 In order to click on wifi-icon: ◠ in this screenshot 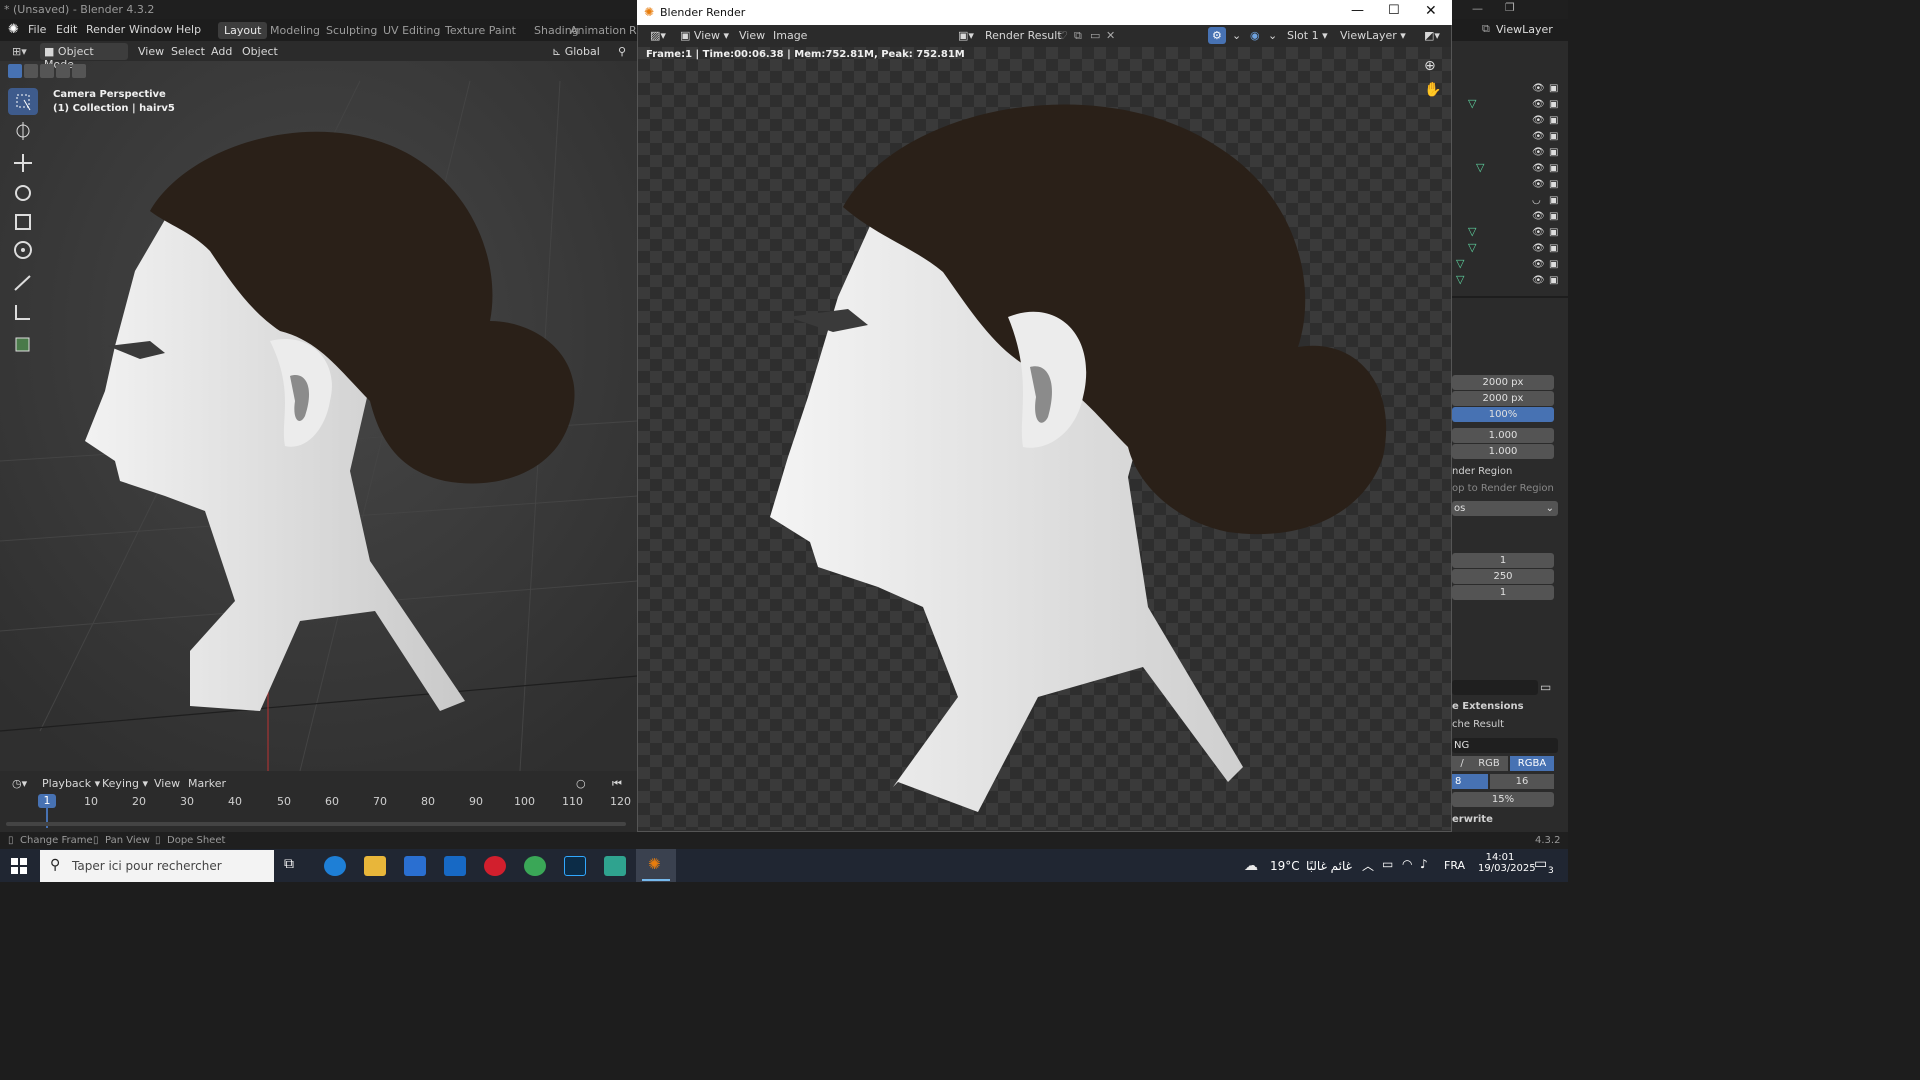, I will do `click(1407, 864)`.